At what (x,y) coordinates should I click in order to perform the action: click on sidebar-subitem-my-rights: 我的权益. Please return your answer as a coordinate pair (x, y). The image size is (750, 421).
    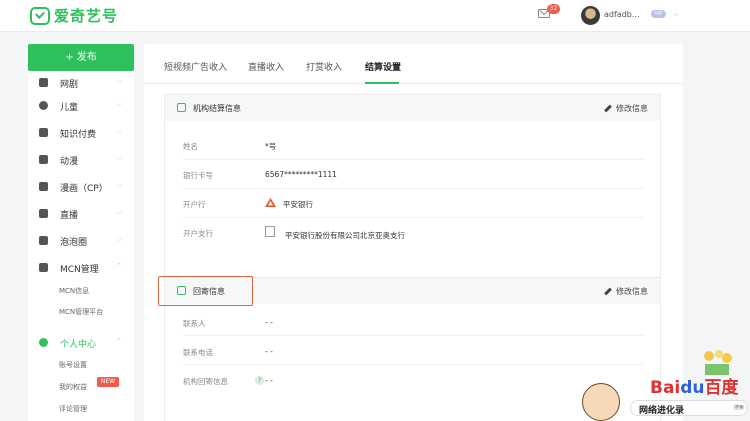
    Looking at the image, I should click on (73, 387).